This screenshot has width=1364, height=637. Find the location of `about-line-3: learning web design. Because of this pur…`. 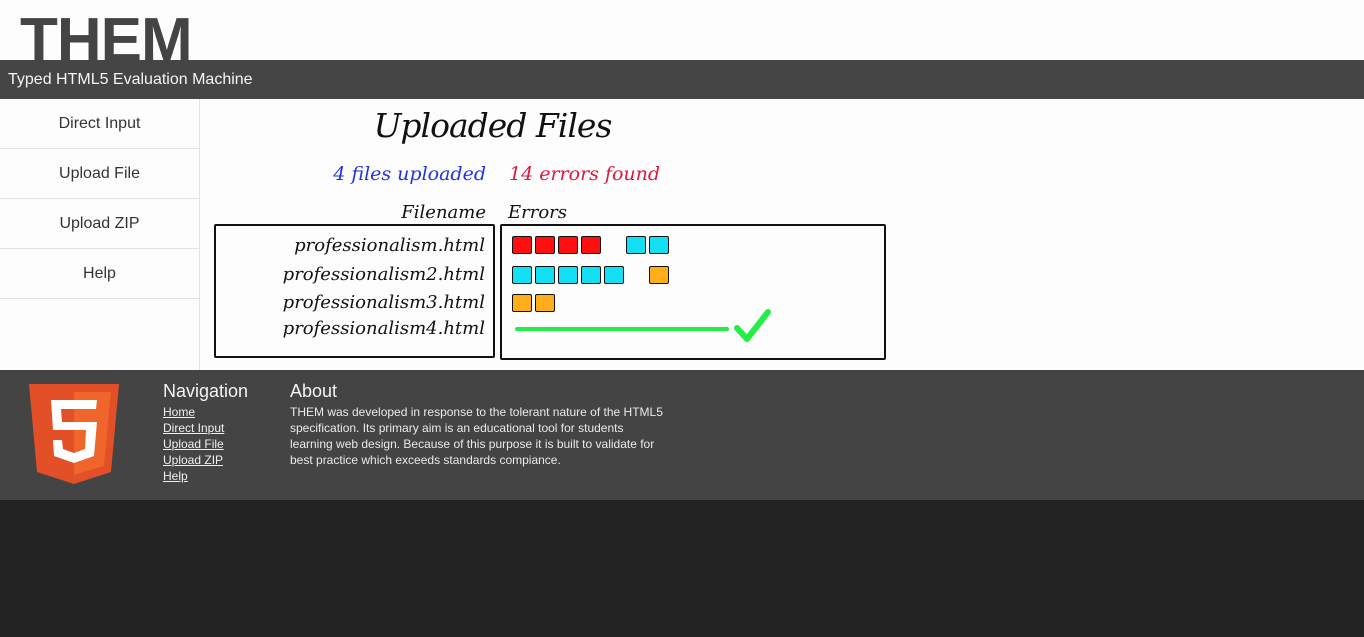

about-line-3: learning web design. Because of this pur… is located at coordinates (472, 444).